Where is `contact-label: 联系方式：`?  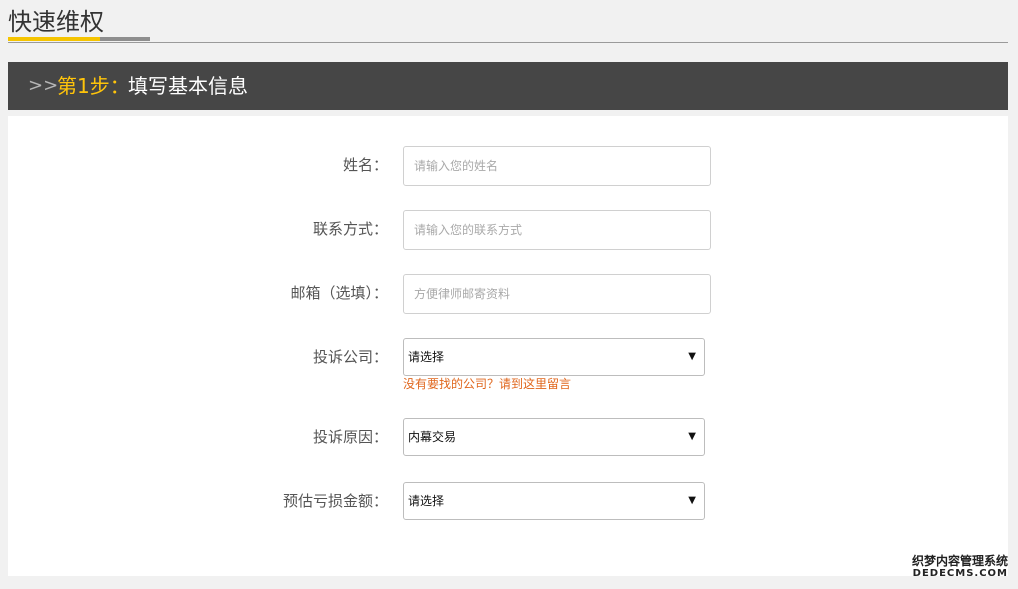
contact-label: 联系方式： is located at coordinates (350, 229).